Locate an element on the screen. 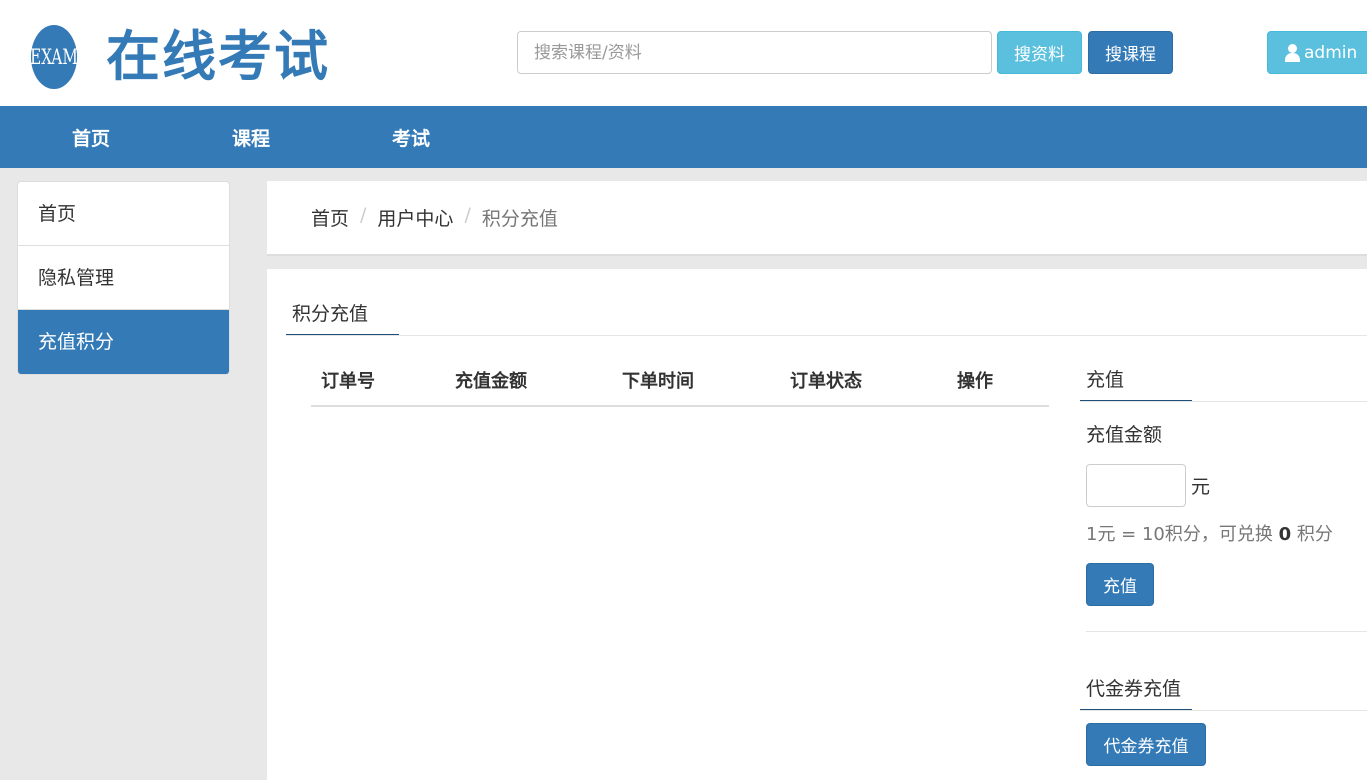 This screenshot has height=780, width=1367. user-name: admin is located at coordinates (1331, 52).